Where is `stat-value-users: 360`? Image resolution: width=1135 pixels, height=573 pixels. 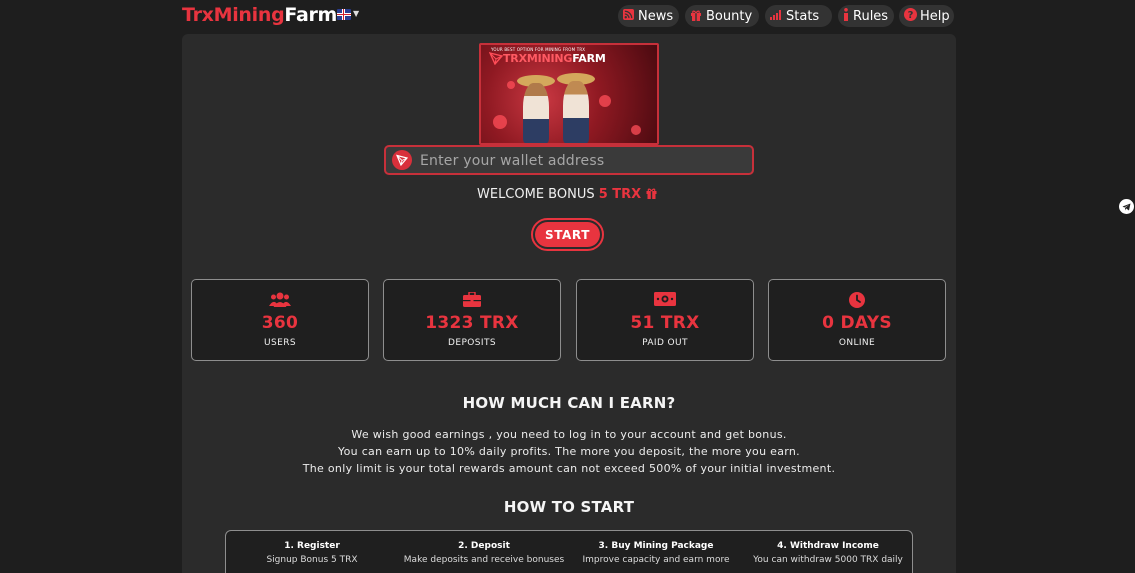 stat-value-users: 360 is located at coordinates (280, 323).